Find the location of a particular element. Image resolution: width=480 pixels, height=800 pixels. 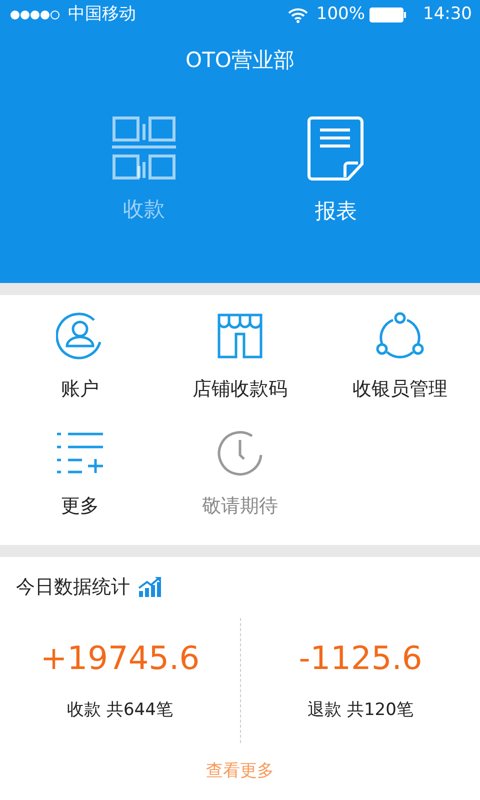

storefront-icon is located at coordinates (240, 336).